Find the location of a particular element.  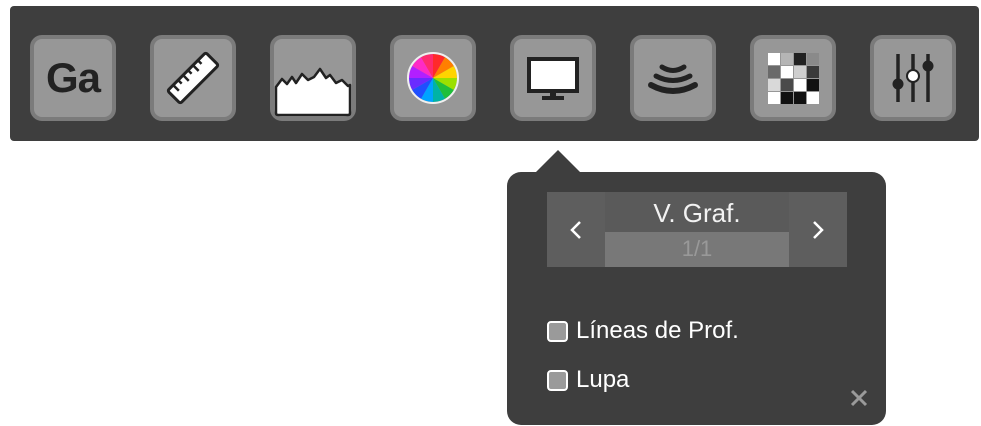

grayscale-grid-icon is located at coordinates (793, 78).